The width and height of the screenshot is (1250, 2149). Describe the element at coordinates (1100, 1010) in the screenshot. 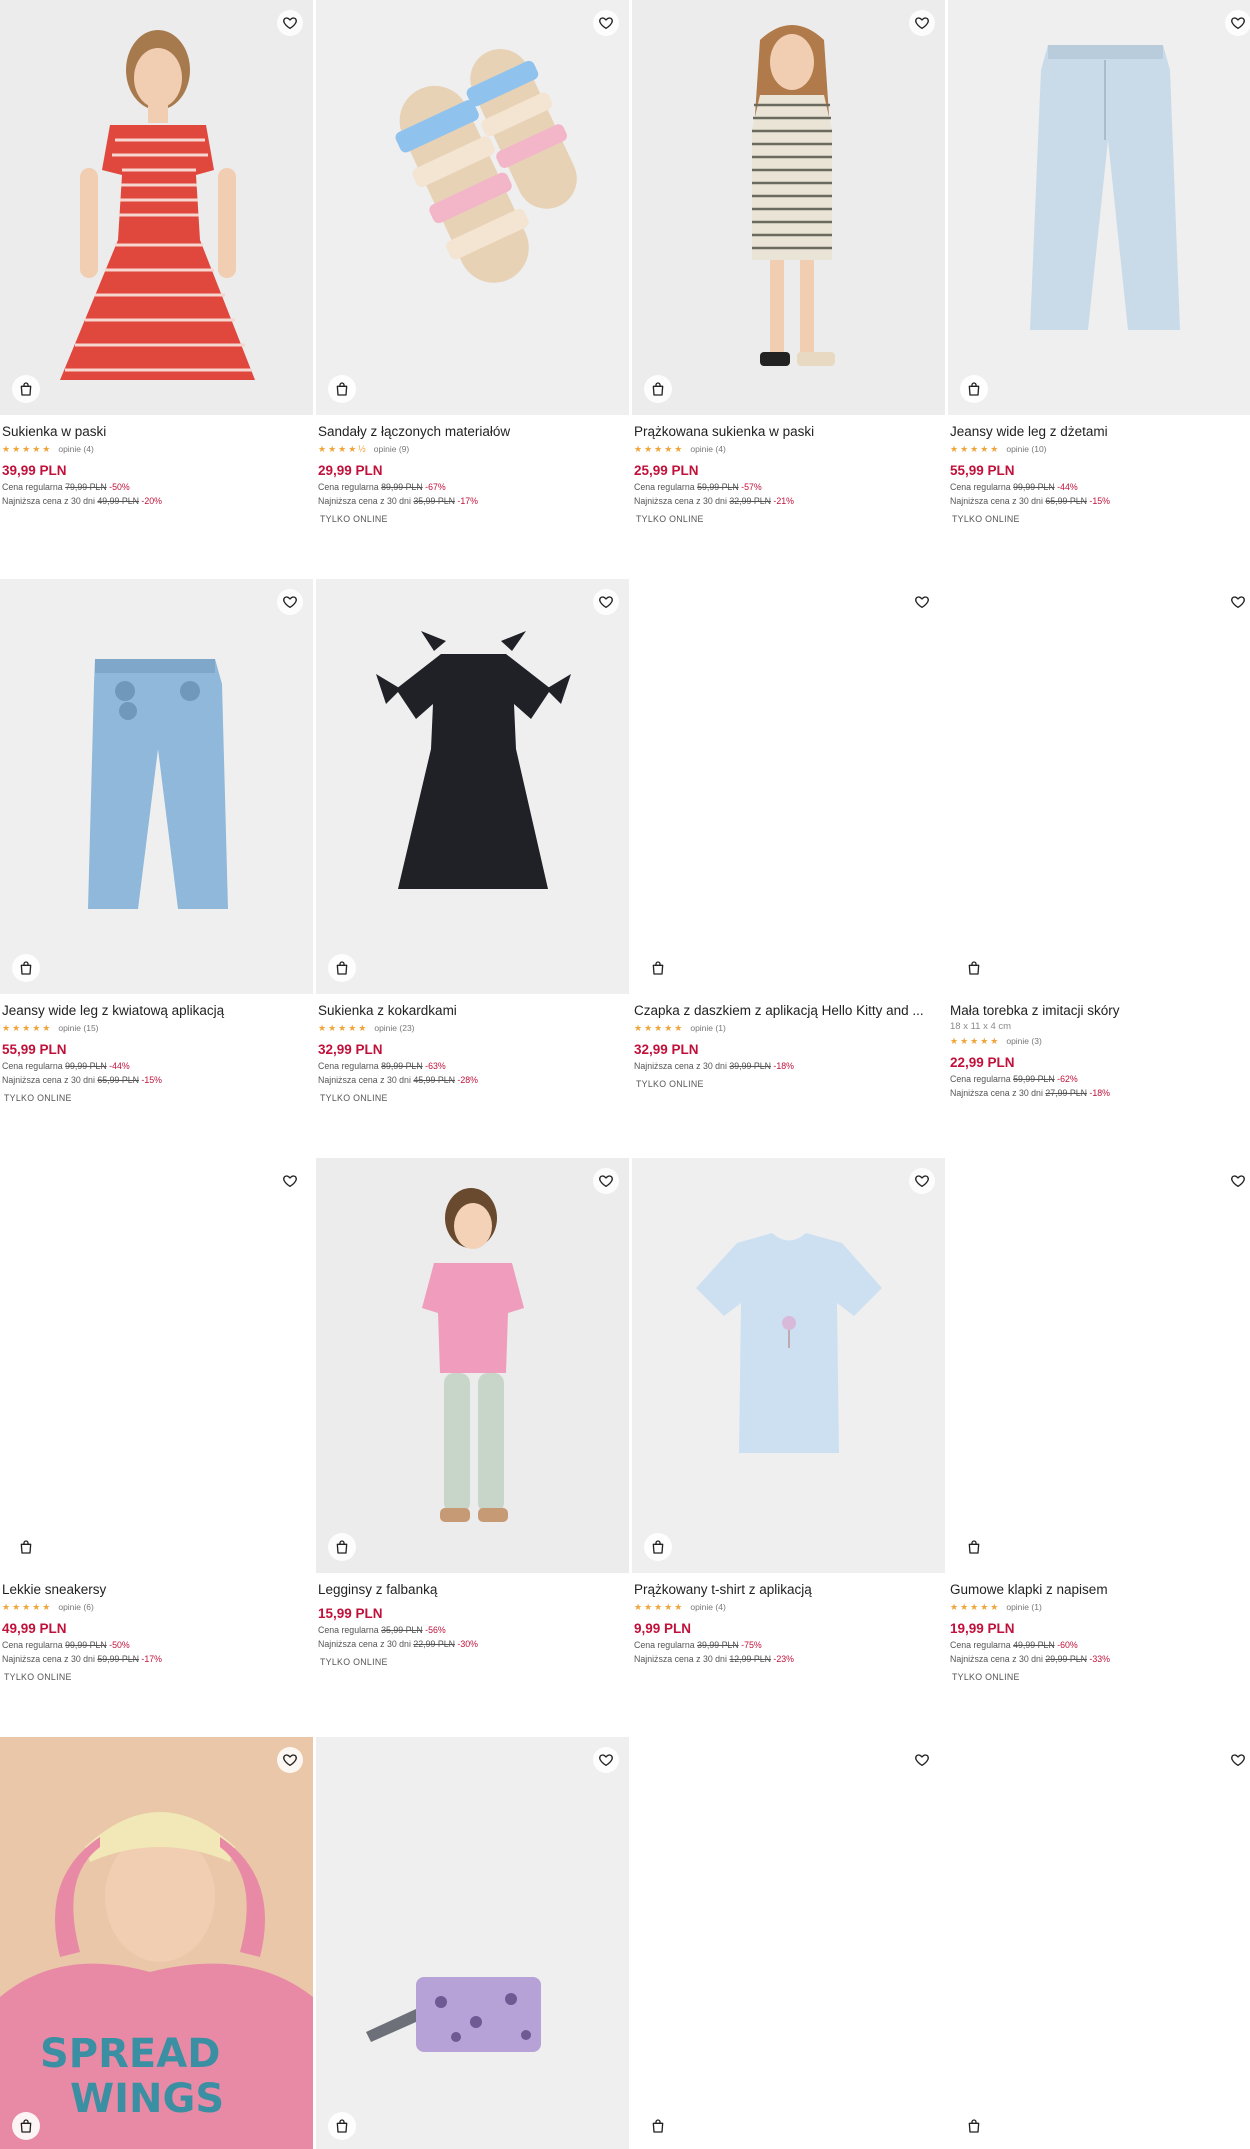

I see `product-title: Mała torebka z imitacji skóry` at that location.